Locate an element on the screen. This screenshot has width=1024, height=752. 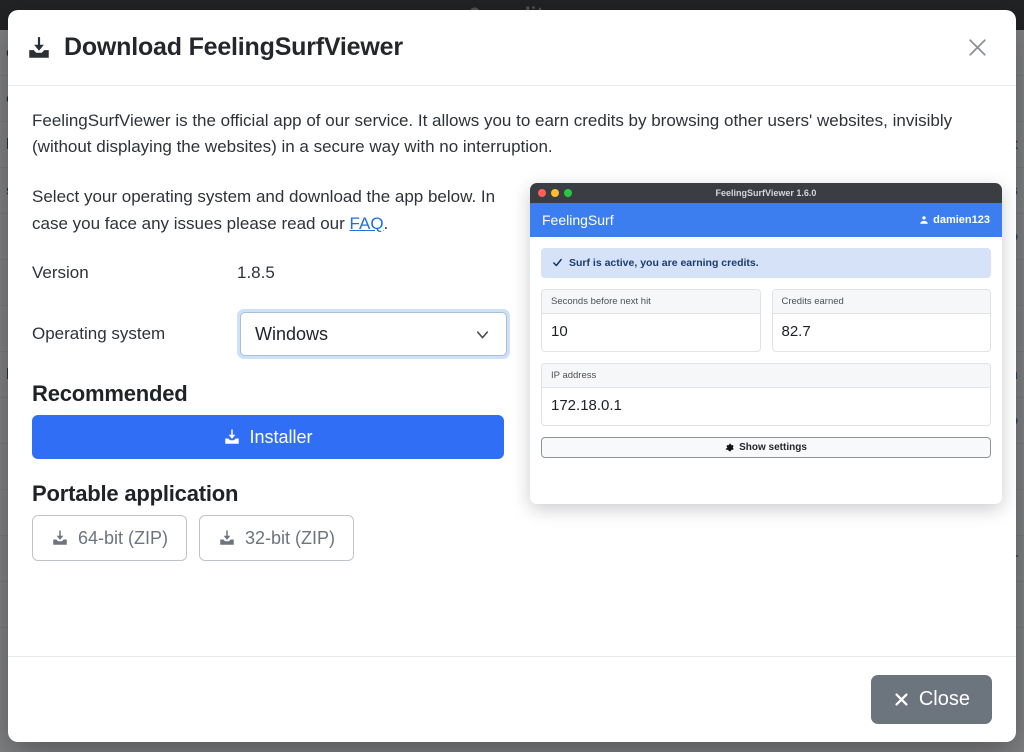
app-preview-alert-text: Surf is active, you are earning credits. is located at coordinates (664, 262).